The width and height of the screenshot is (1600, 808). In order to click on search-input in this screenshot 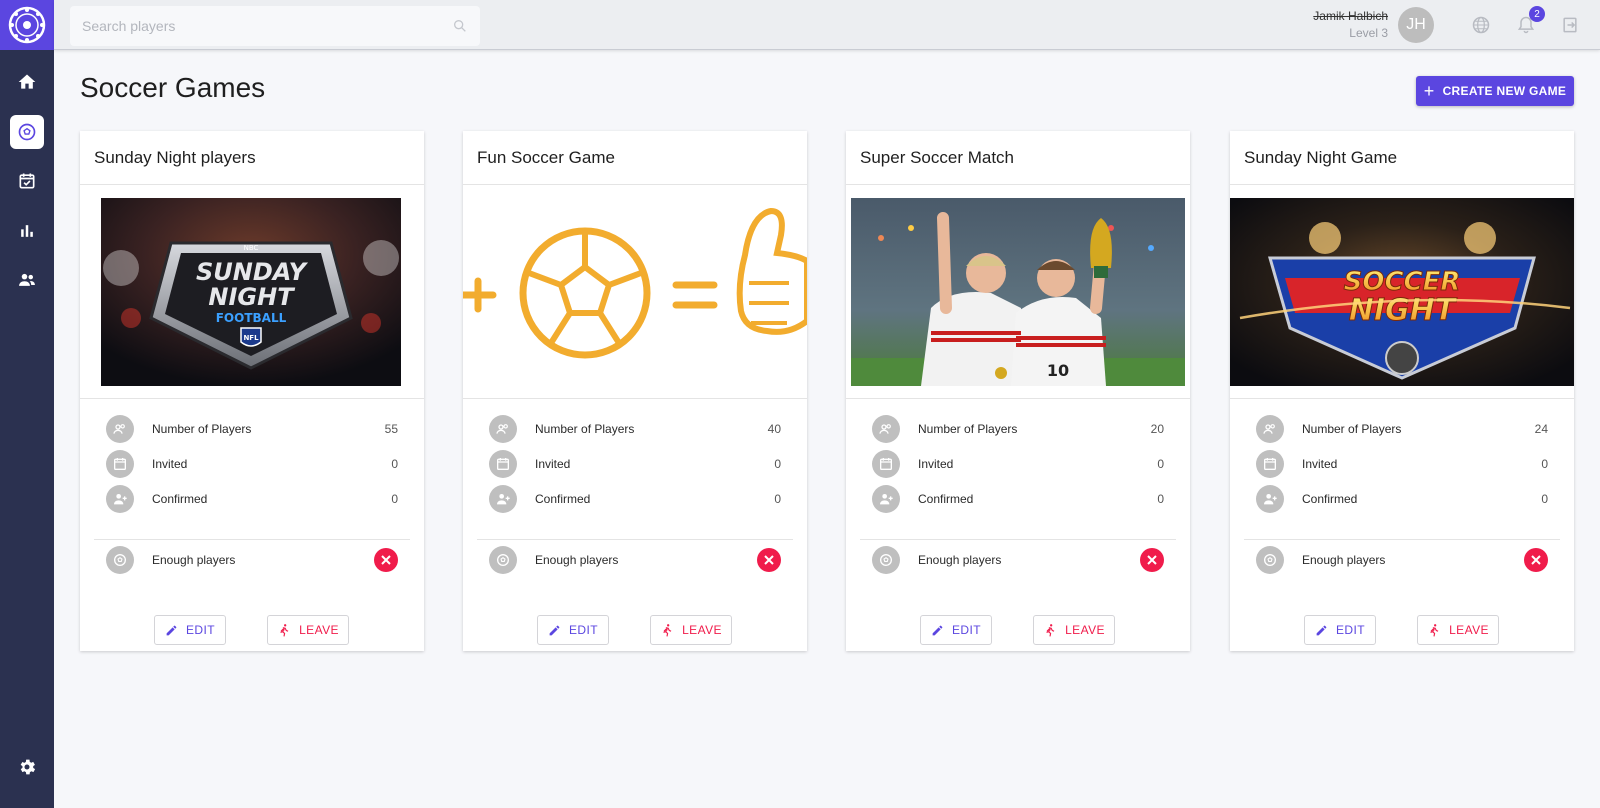, I will do `click(267, 26)`.